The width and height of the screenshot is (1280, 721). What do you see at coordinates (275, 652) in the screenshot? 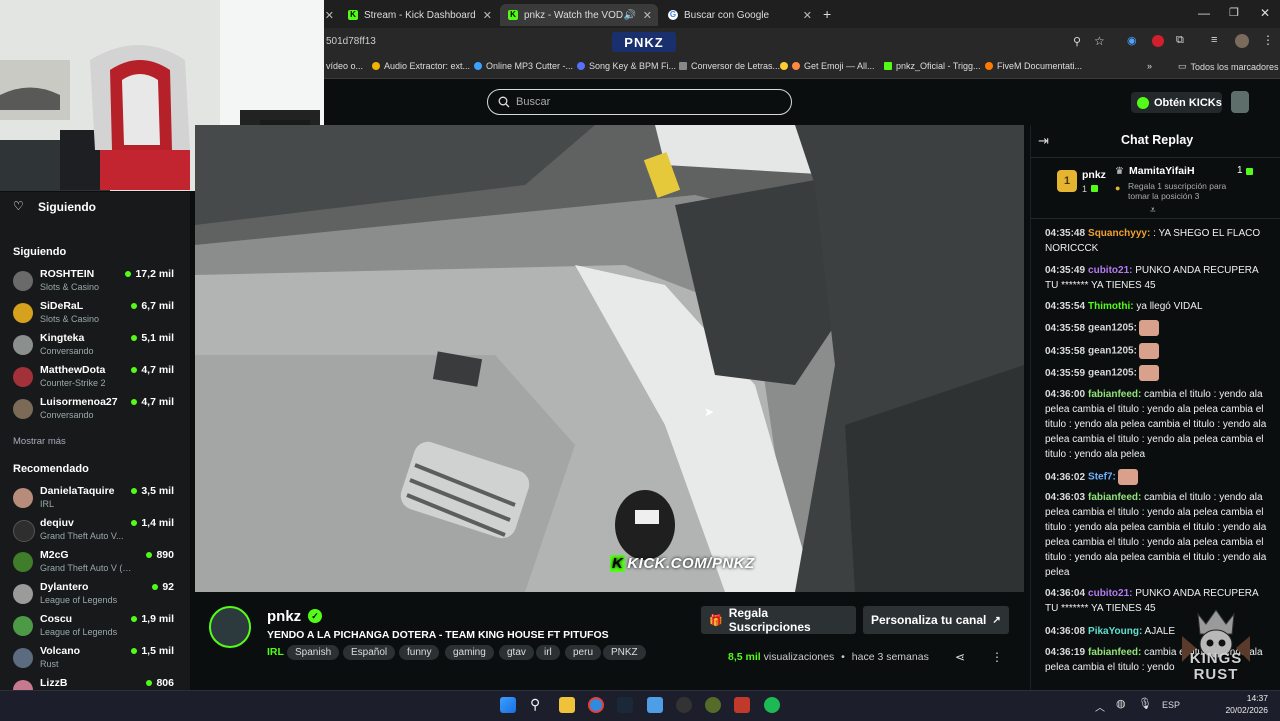
I see `category-link: IRL` at bounding box center [275, 652].